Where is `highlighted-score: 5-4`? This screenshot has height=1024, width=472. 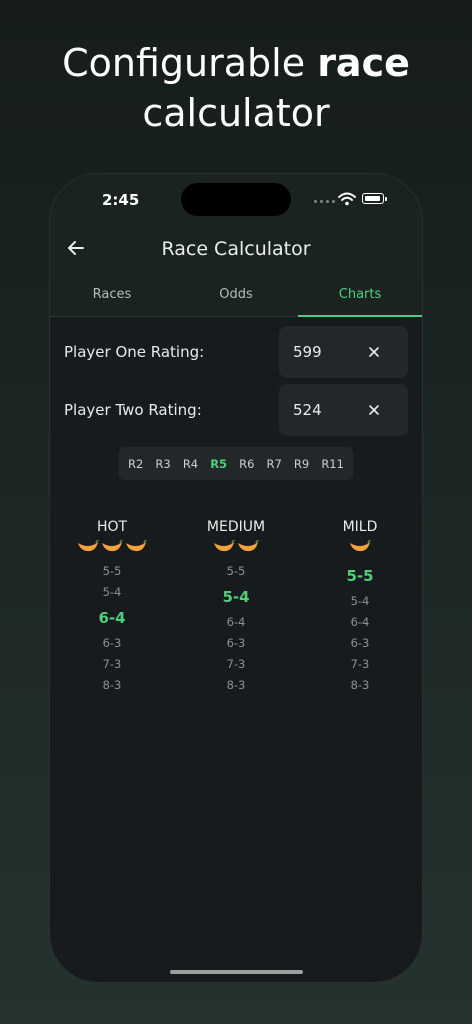
highlighted-score: 5-4 is located at coordinates (236, 597).